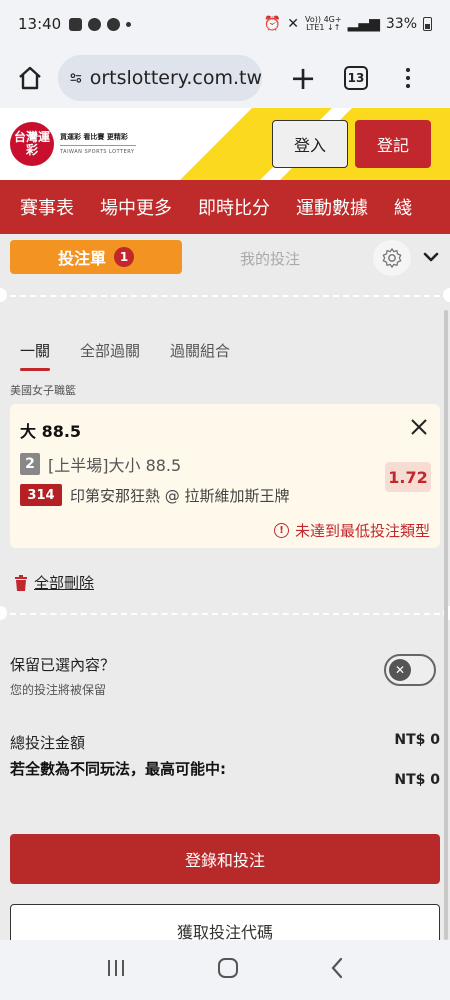 Image resolution: width=450 pixels, height=1000 pixels. I want to click on close-icon, so click(419, 429).